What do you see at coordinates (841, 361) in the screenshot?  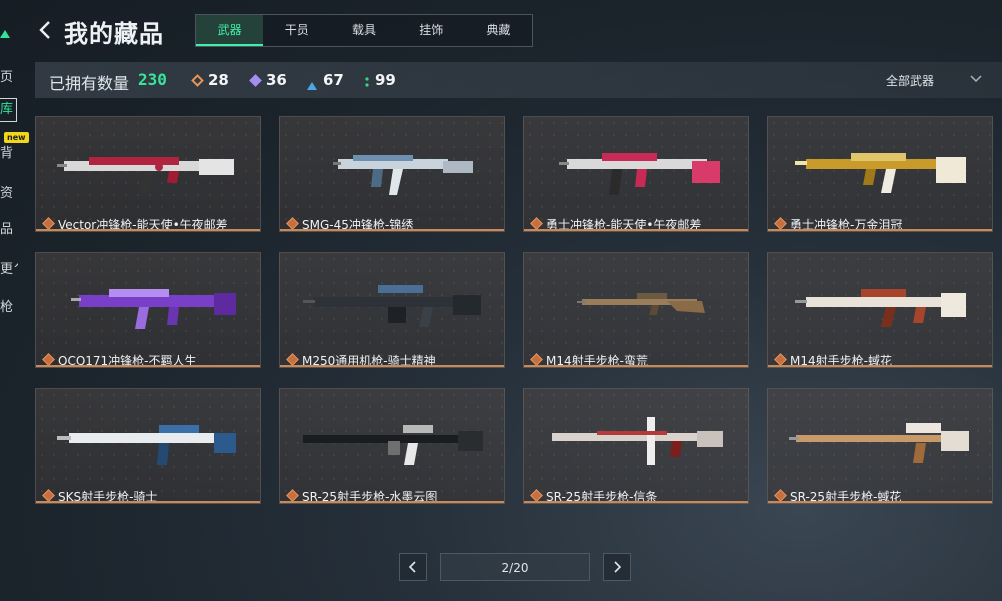 I see `weapon-name: M14射手步枪-蜮花` at bounding box center [841, 361].